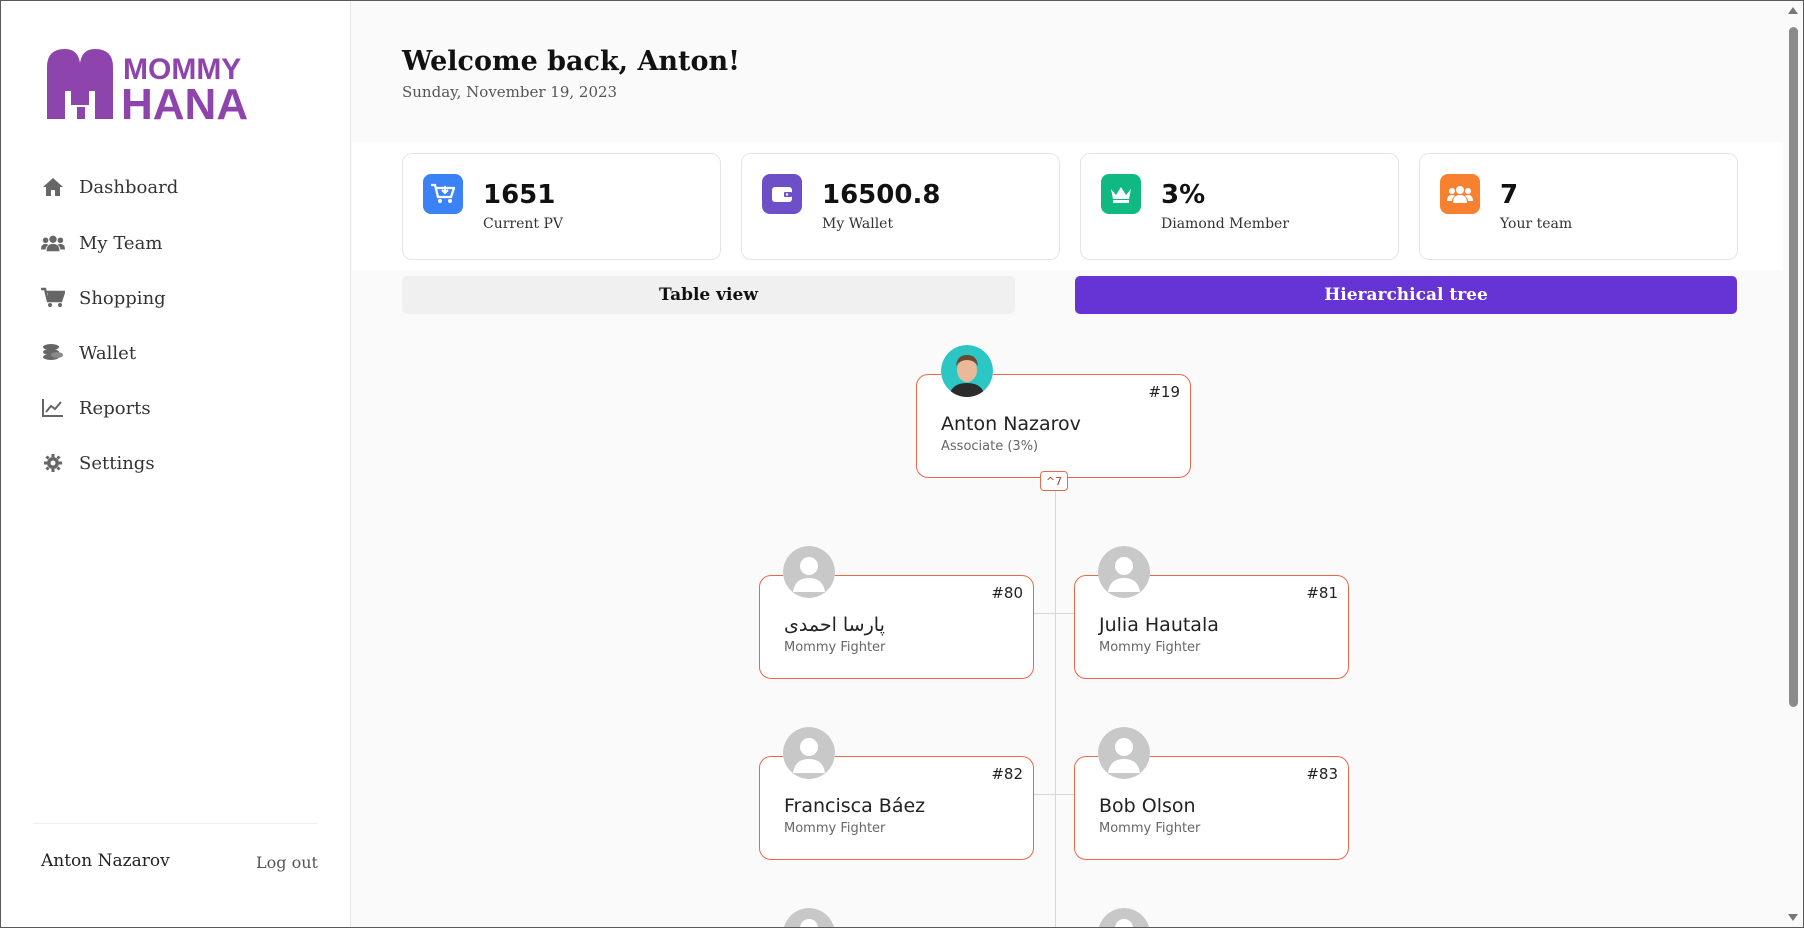 The image size is (1804, 928). What do you see at coordinates (519, 195) in the screenshot?
I see `stat-value: 1651` at bounding box center [519, 195].